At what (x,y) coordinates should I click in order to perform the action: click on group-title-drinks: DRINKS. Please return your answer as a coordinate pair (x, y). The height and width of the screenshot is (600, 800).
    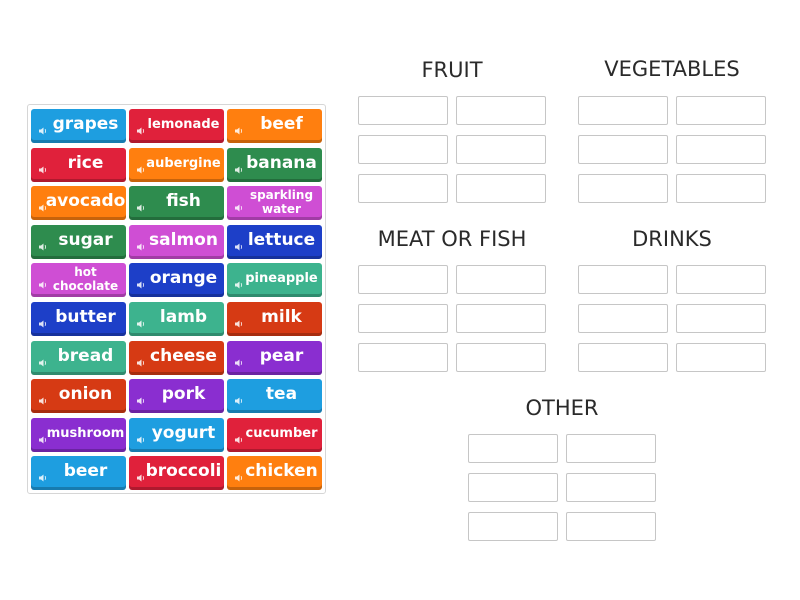
    Looking at the image, I should click on (672, 239).